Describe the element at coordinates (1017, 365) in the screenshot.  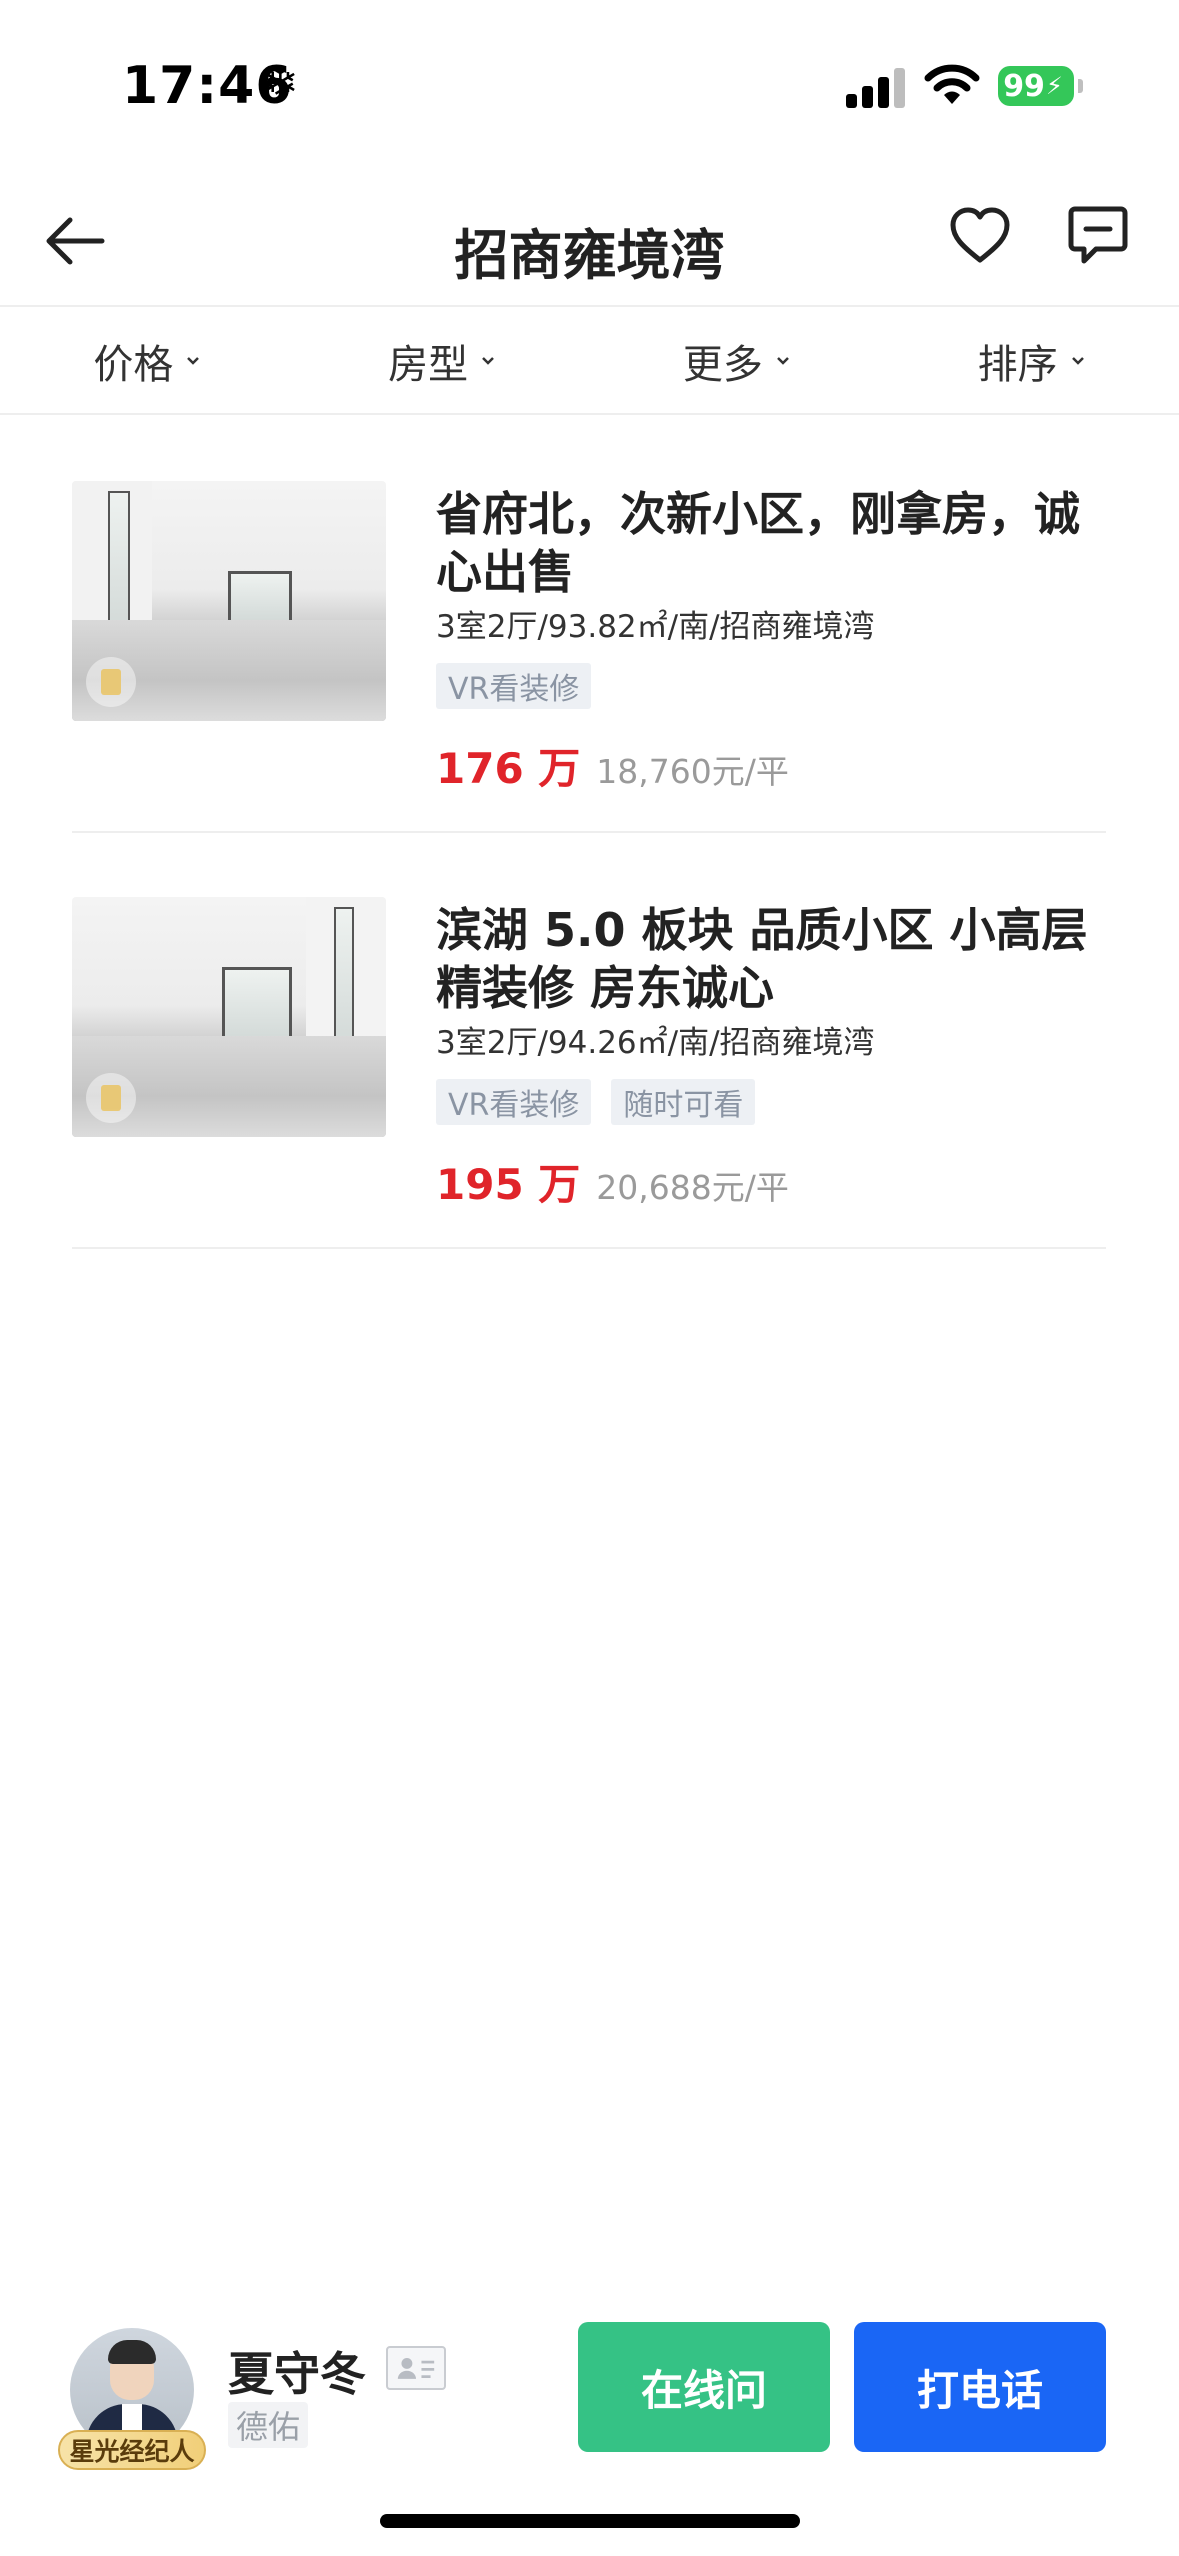
I see `filter-label: 排序` at that location.